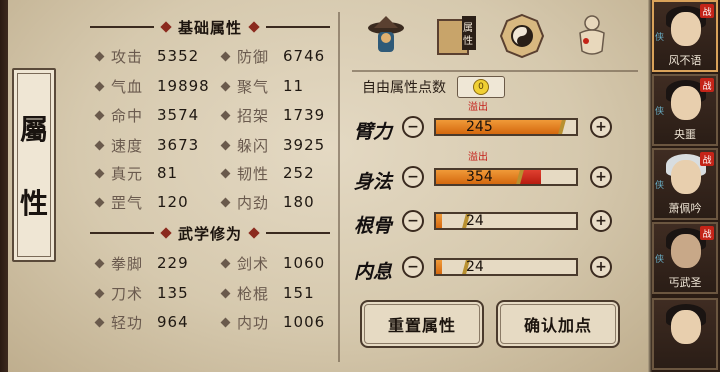 This screenshot has height=372, width=720. What do you see at coordinates (479, 127) in the screenshot?
I see `attr-value: 245` at bounding box center [479, 127].